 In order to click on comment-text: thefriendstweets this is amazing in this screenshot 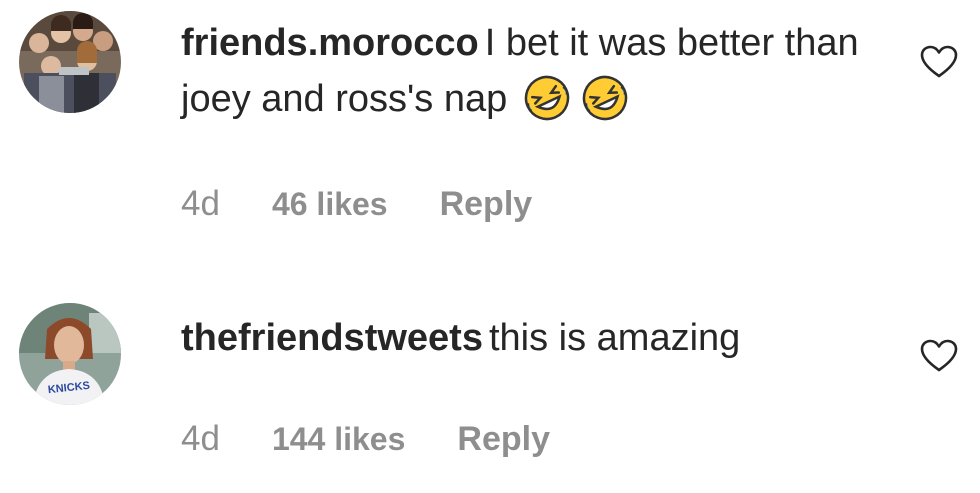, I will do `click(531, 338)`.